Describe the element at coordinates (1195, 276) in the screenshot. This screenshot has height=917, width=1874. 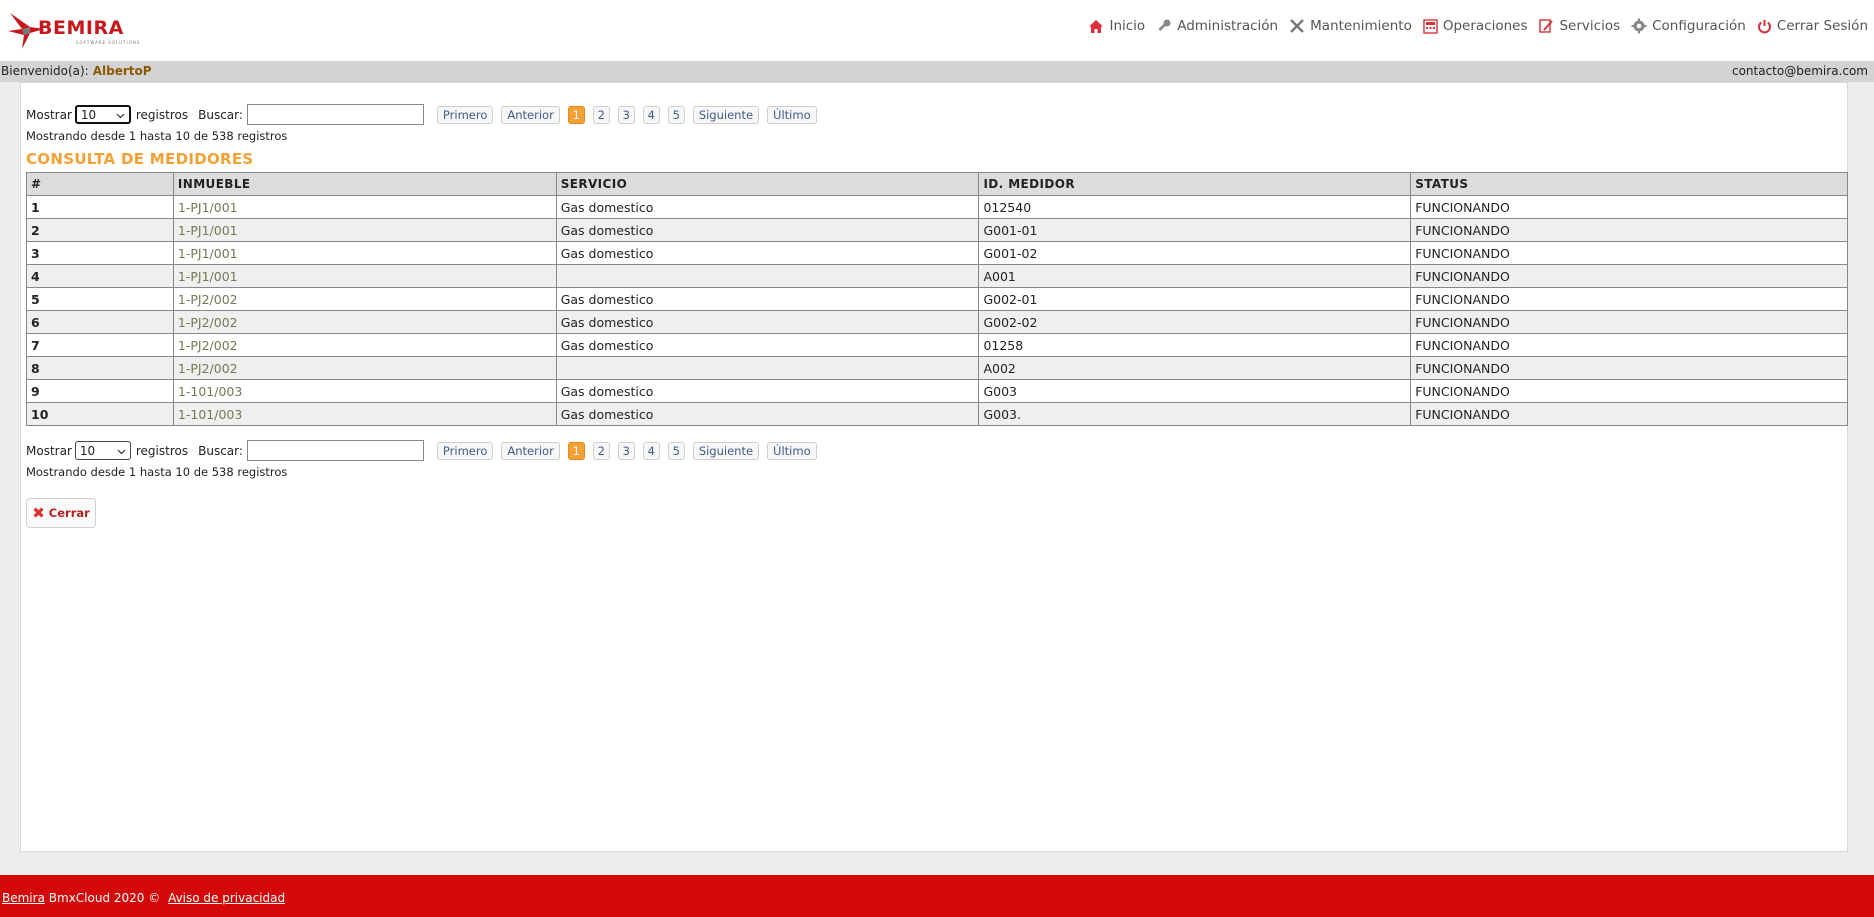
I see `medidor-cell: A001` at that location.